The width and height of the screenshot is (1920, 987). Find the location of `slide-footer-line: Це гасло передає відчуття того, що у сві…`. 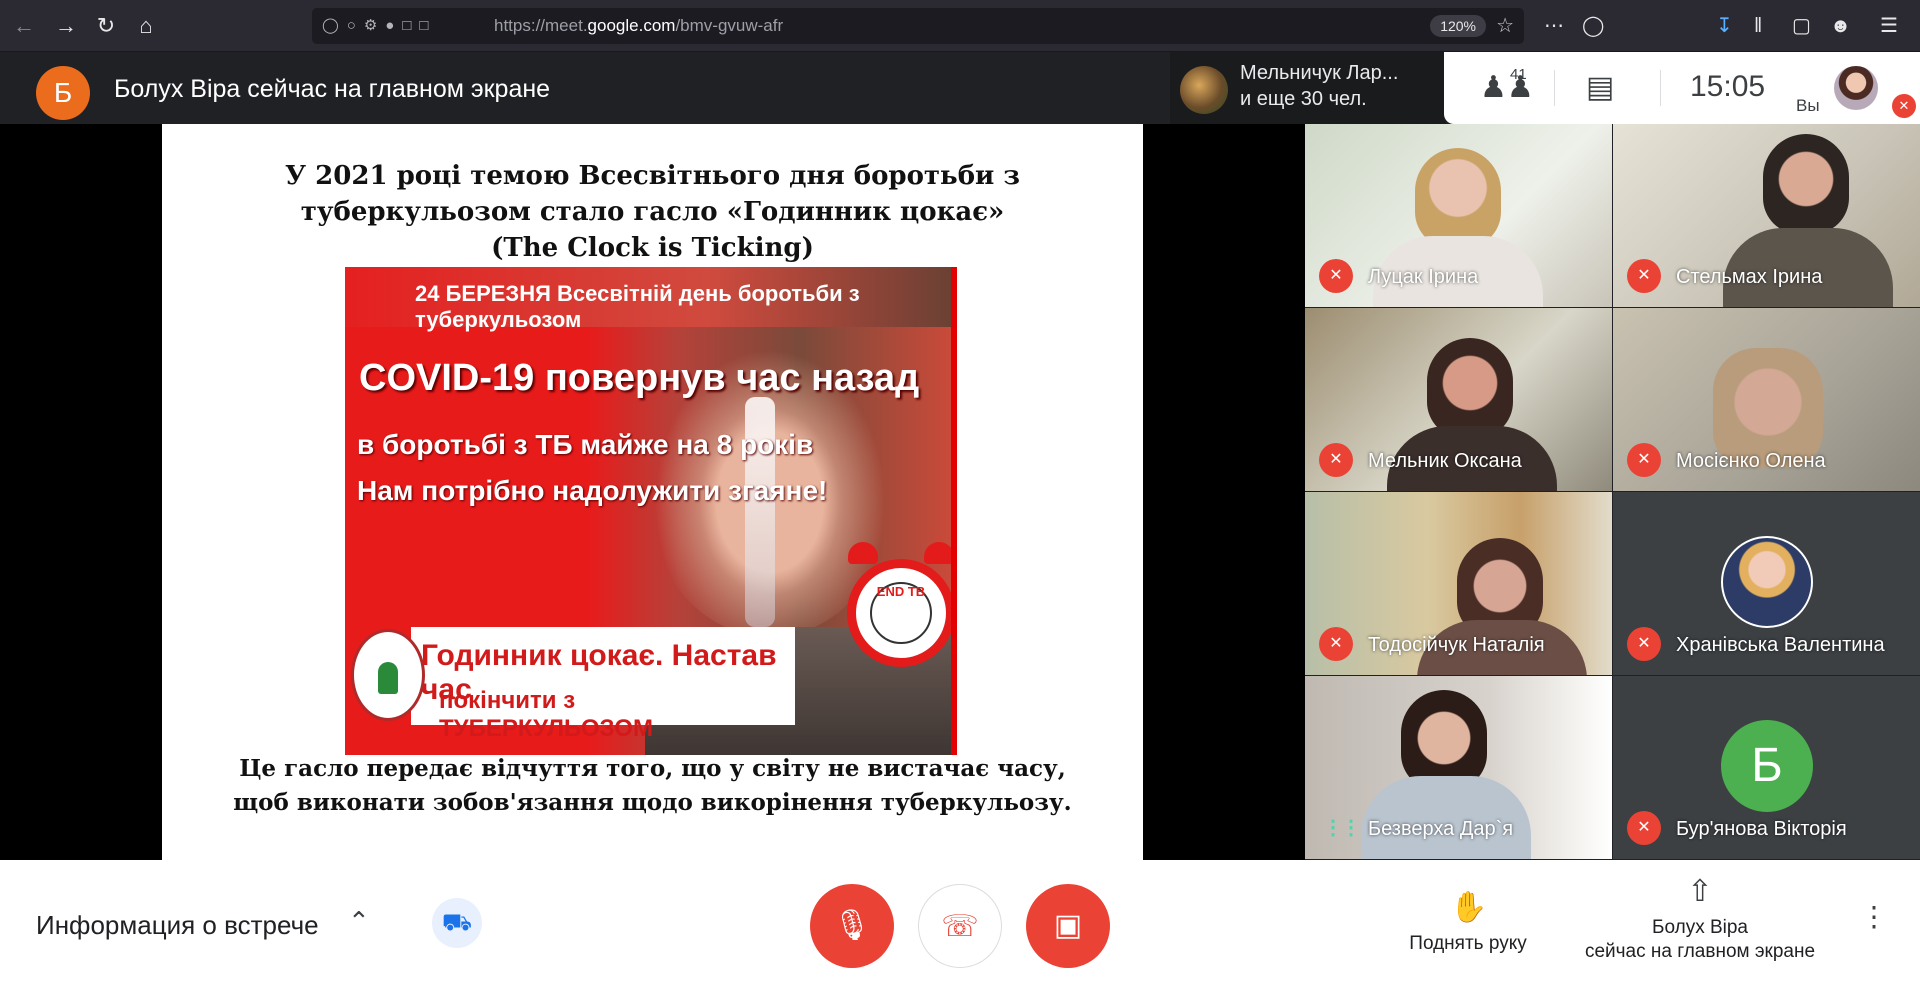

slide-footer-line: Це гасло передає відчуття того, що у сві… is located at coordinates (652, 768).